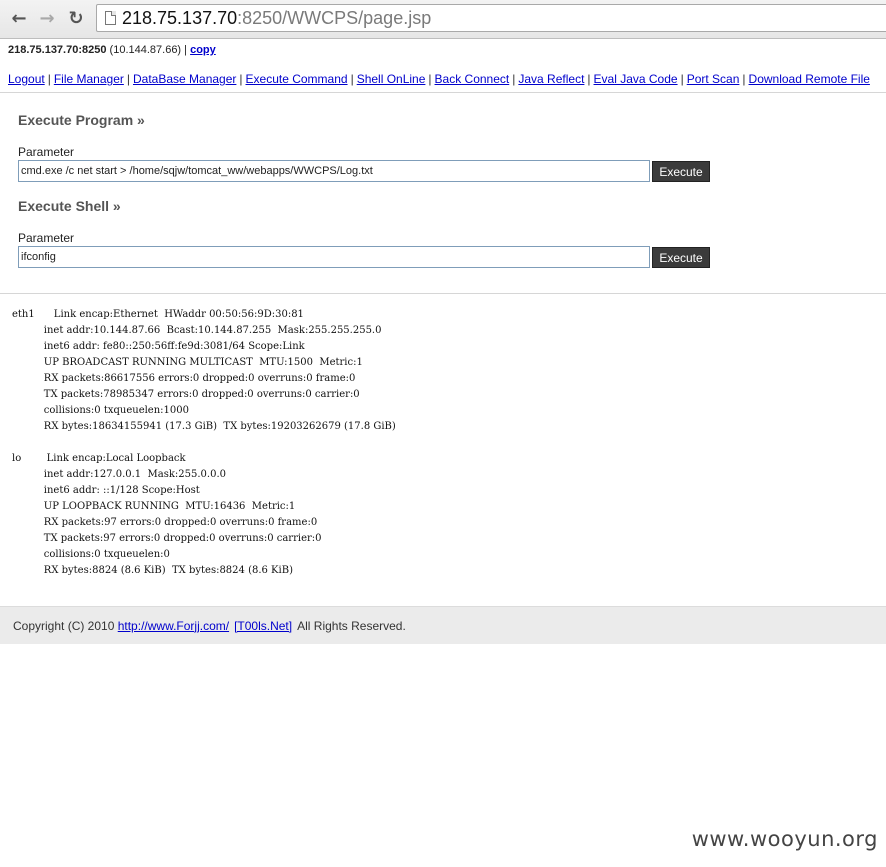  Describe the element at coordinates (391, 79) in the screenshot. I see `menu-shell-online: Shell OnLine` at that location.